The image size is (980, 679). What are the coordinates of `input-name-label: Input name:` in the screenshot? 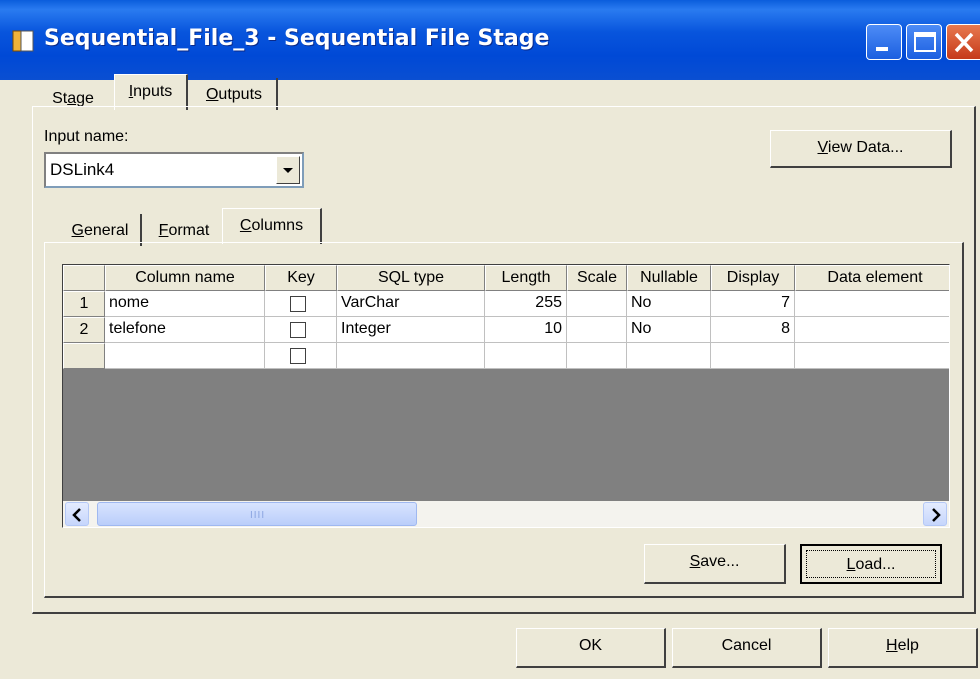 It's located at (86, 136).